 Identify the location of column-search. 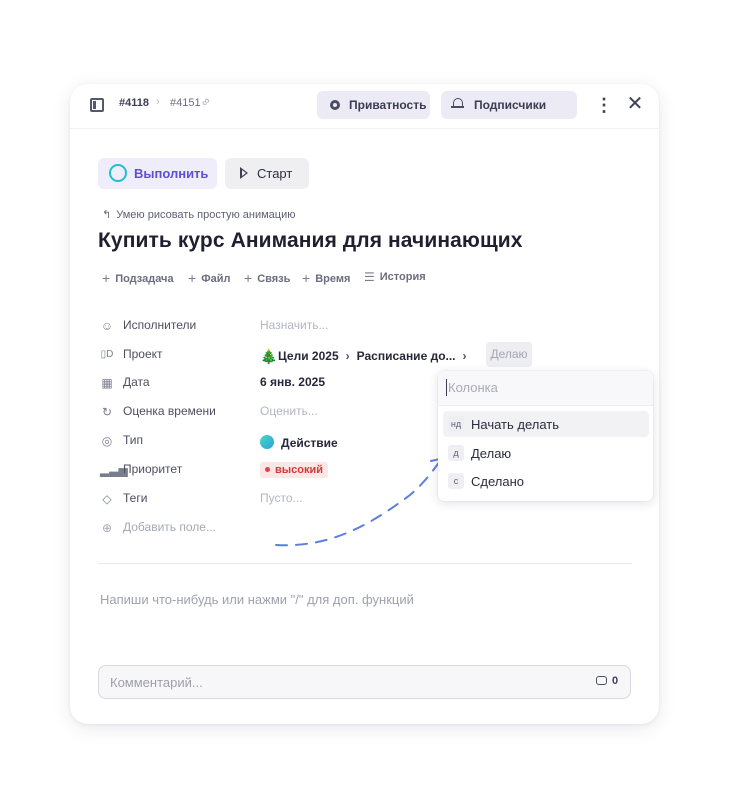
(545, 388).